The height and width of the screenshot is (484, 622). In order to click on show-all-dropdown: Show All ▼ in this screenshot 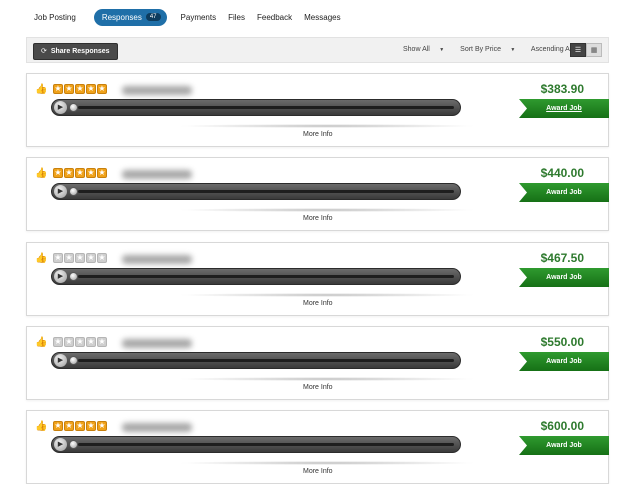, I will do `click(427, 49)`.